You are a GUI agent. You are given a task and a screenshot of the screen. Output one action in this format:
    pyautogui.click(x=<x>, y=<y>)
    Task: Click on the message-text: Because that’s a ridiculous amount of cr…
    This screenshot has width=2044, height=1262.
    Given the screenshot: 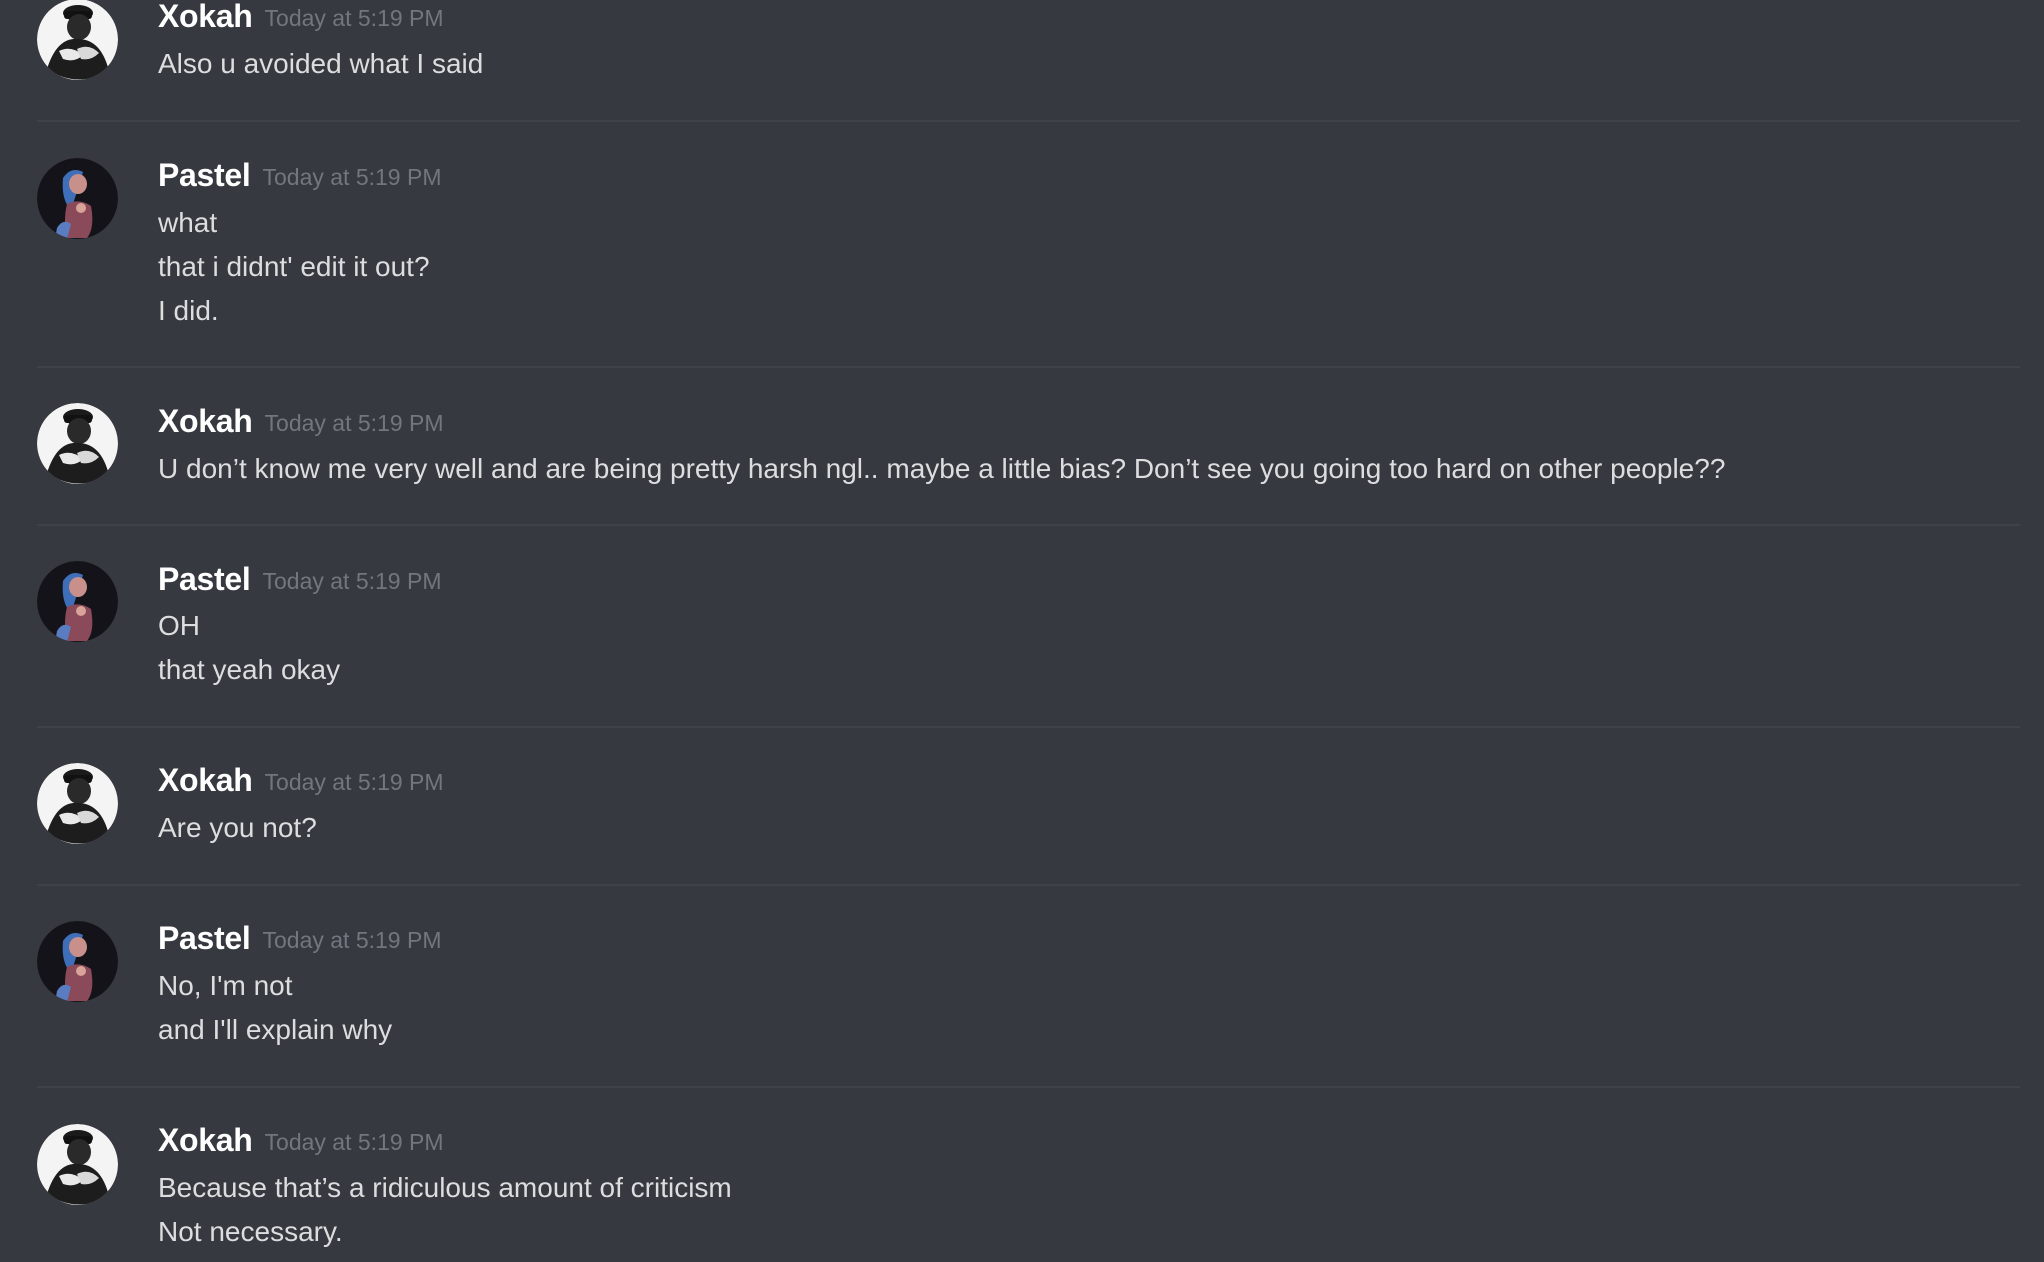 What is the action you would take?
    pyautogui.click(x=445, y=1187)
    